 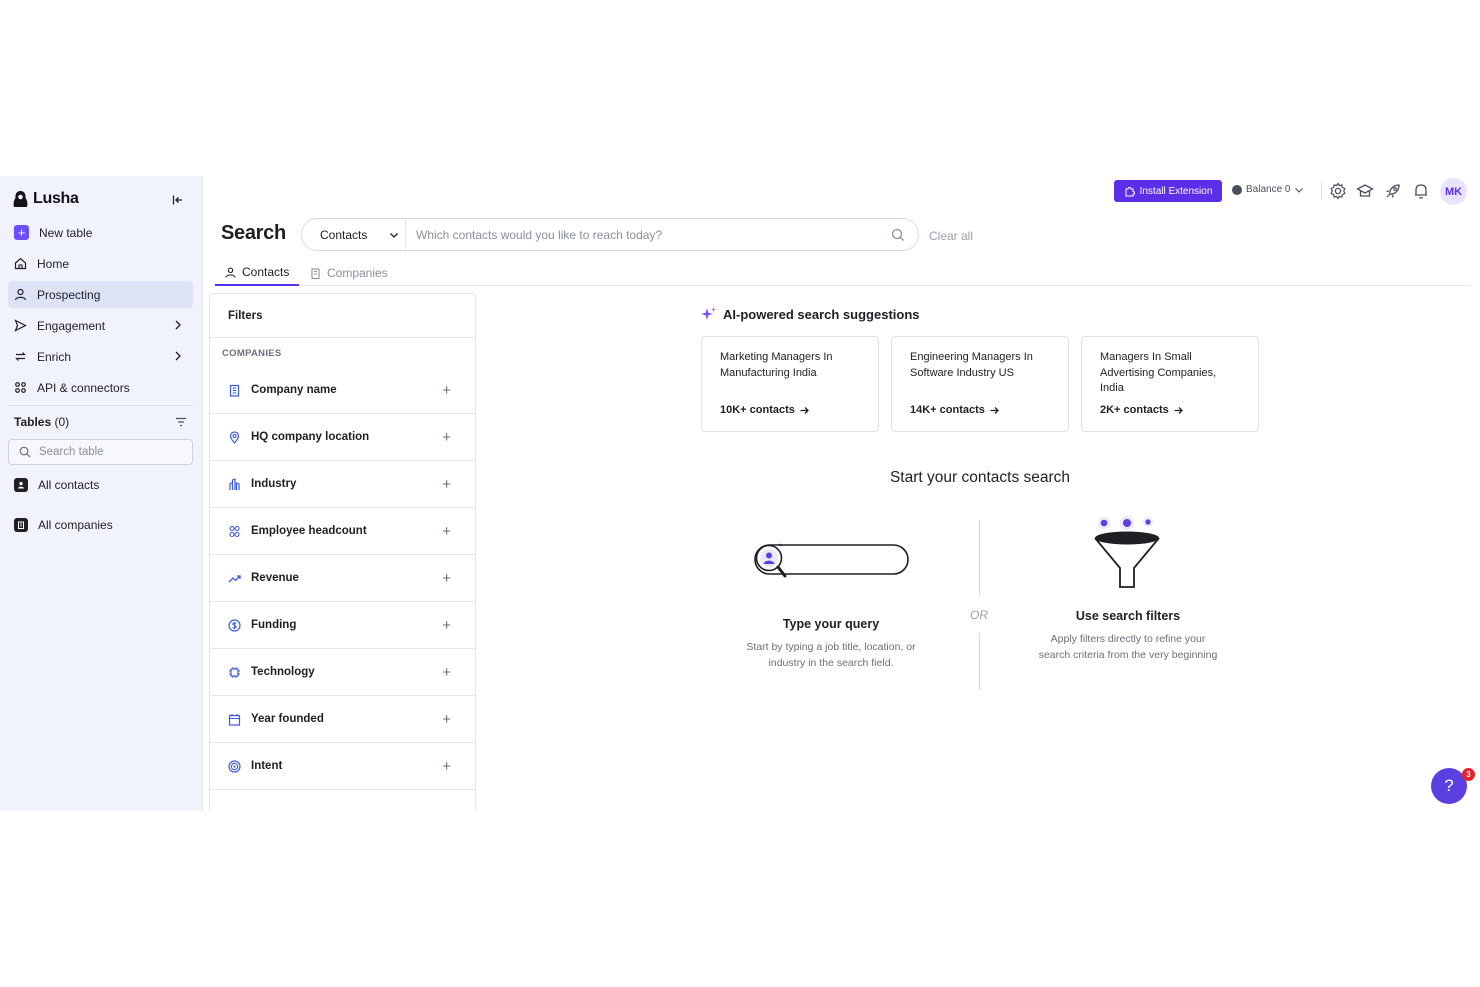 I want to click on search-type-select: Contacts, so click(x=354, y=234).